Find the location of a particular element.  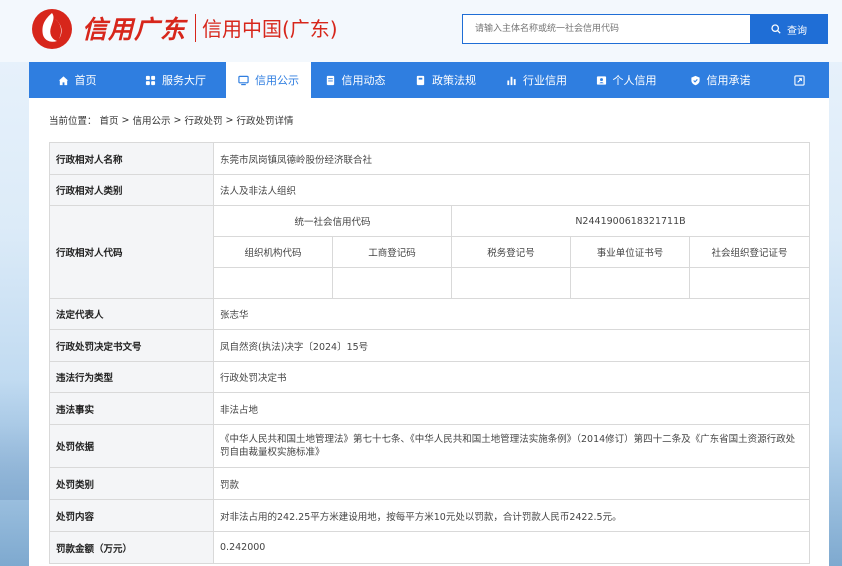

nav-item-label: 个人信用 is located at coordinates (634, 80).